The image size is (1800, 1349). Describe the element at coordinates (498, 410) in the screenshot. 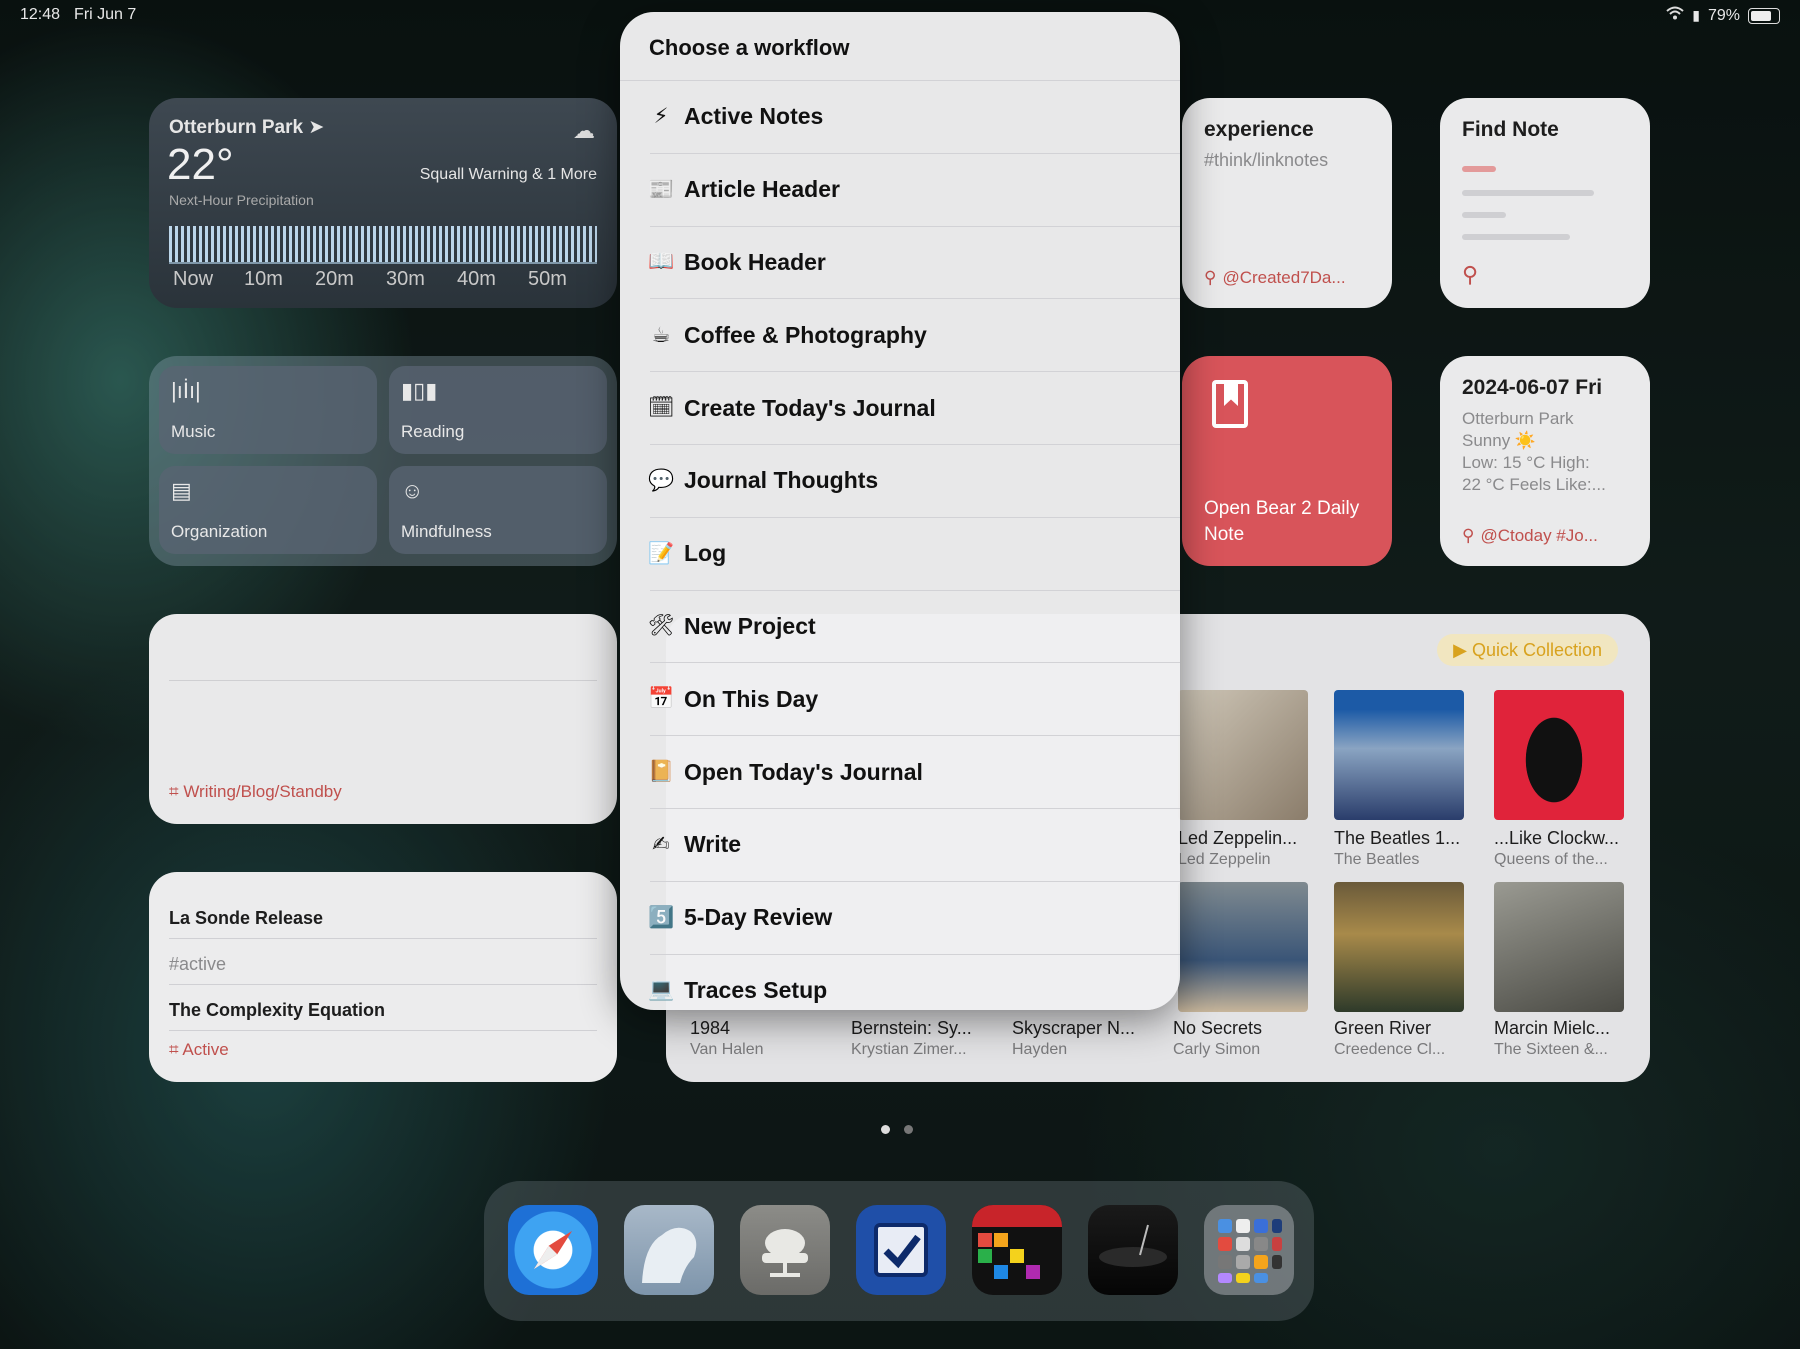

I see `focus-tile-reading: ▮▯▮ Reading` at that location.